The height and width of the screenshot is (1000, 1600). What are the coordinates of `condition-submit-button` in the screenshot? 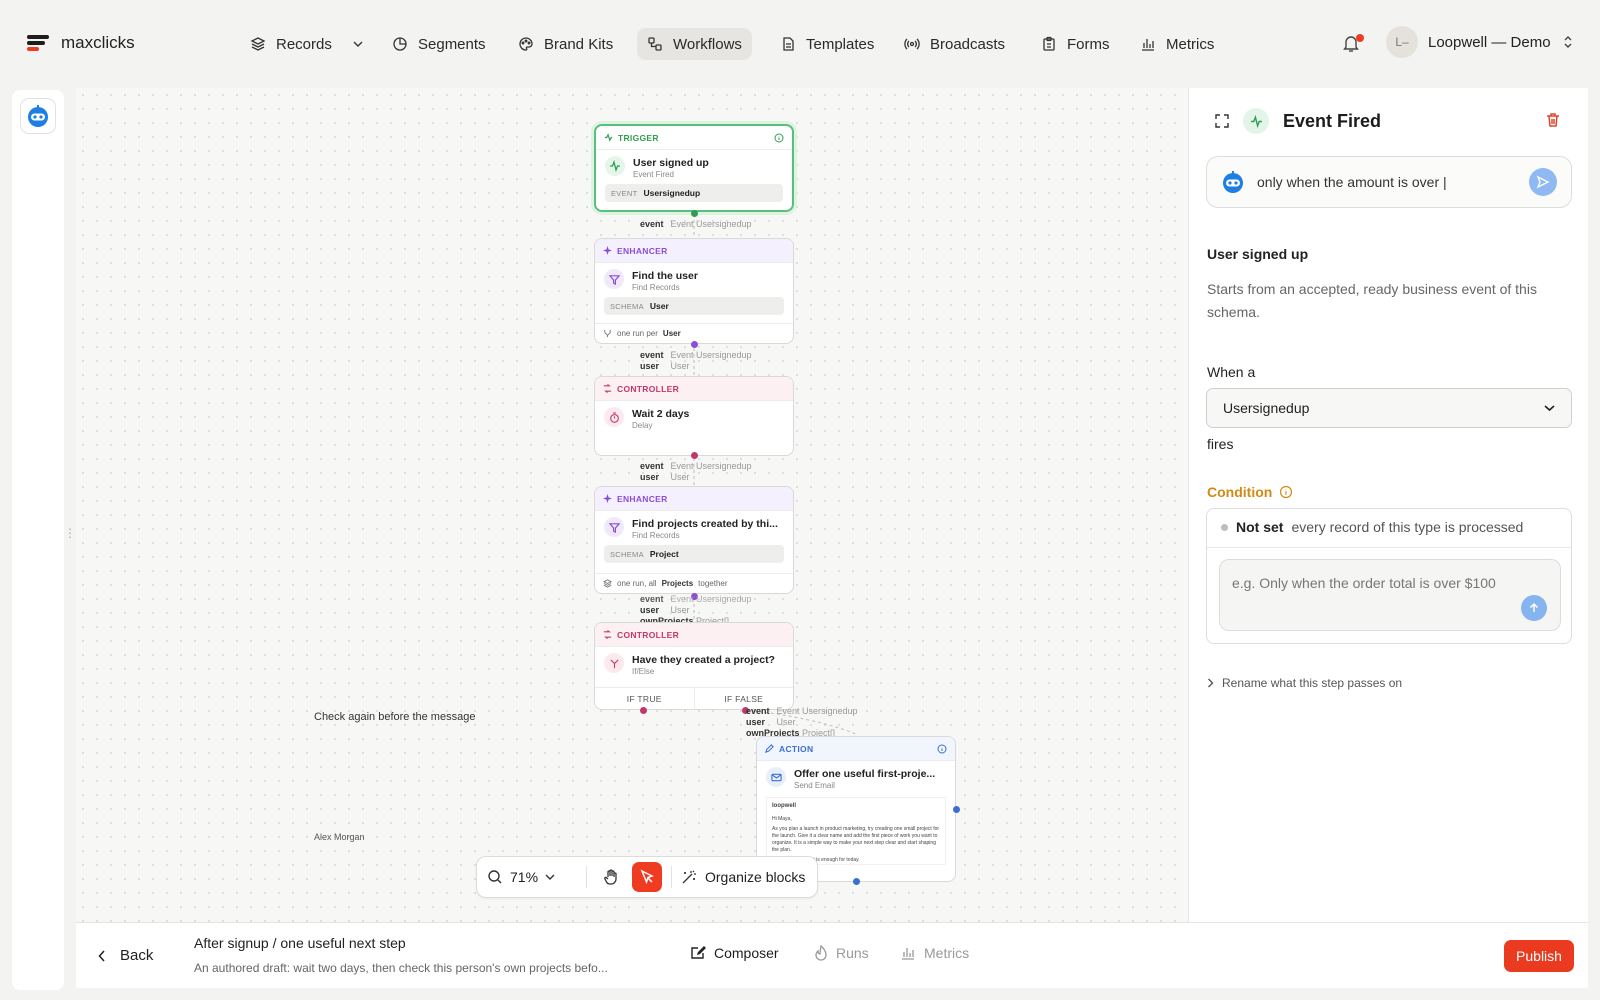 It's located at (1534, 608).